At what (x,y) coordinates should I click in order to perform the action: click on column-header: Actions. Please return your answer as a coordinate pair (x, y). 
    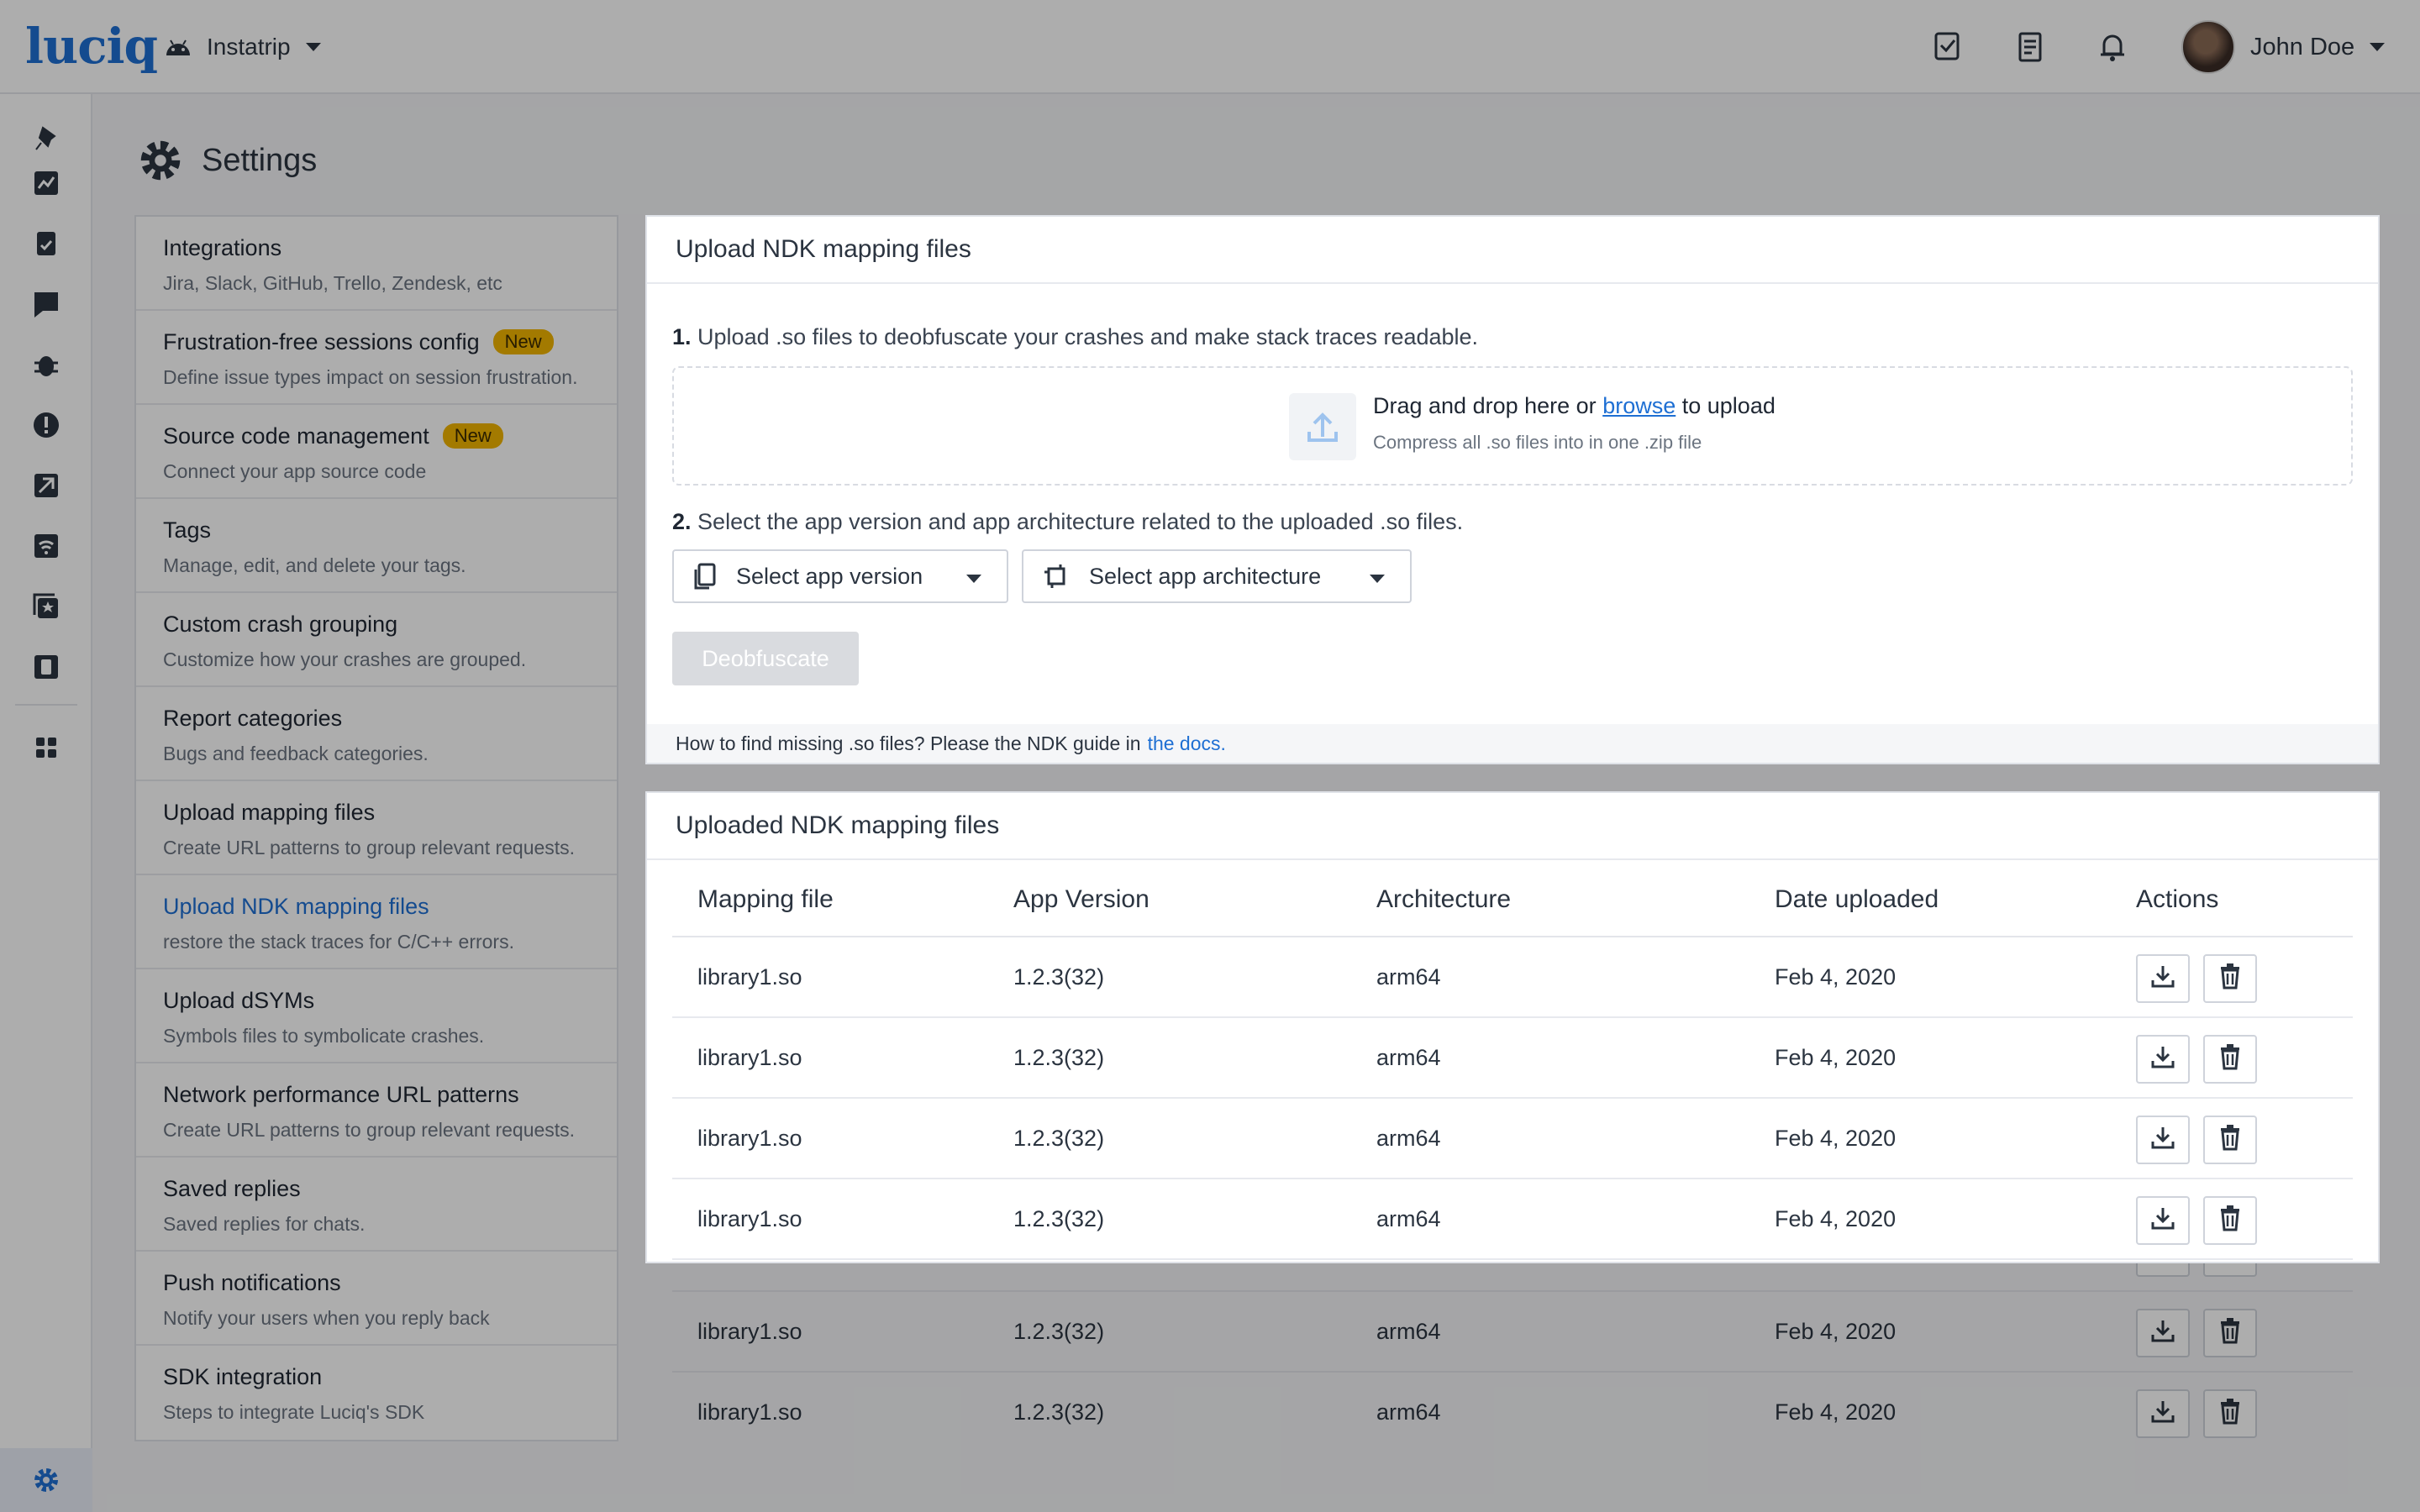
    Looking at the image, I should click on (2177, 899).